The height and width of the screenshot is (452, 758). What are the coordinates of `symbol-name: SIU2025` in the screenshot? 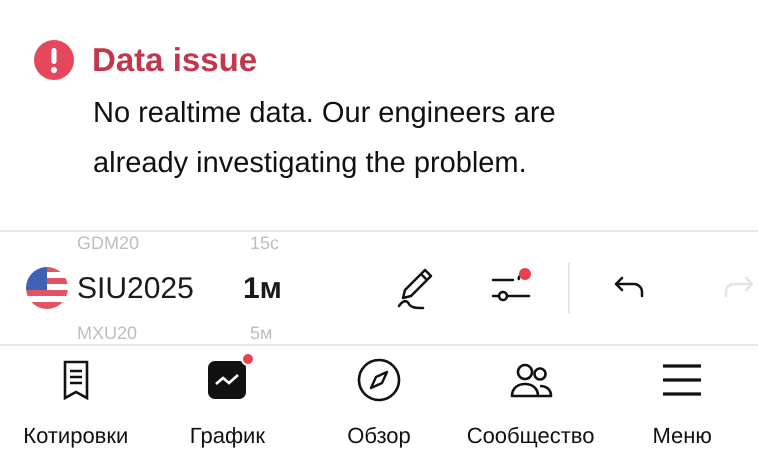 It's located at (152, 288).